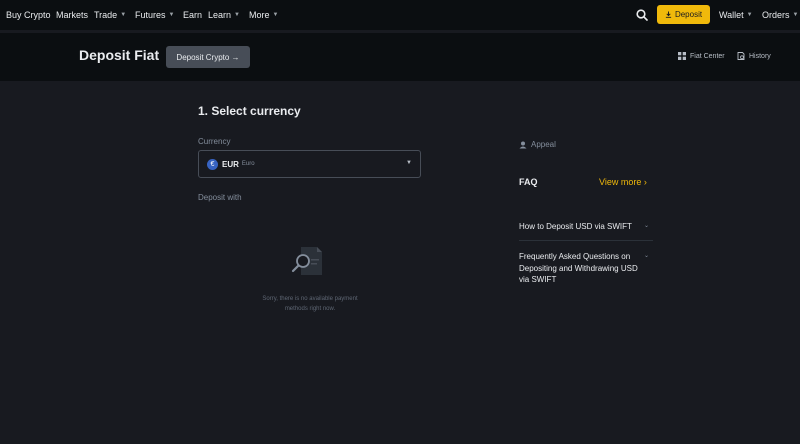 The height and width of the screenshot is (444, 800). I want to click on search-icon, so click(642, 15).